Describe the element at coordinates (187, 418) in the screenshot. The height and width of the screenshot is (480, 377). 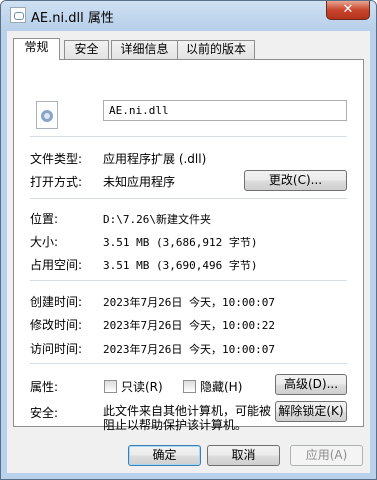
I see `security-message: 此文件来自其他计算机，可能被阻止以帮助保护该计算机。` at that location.